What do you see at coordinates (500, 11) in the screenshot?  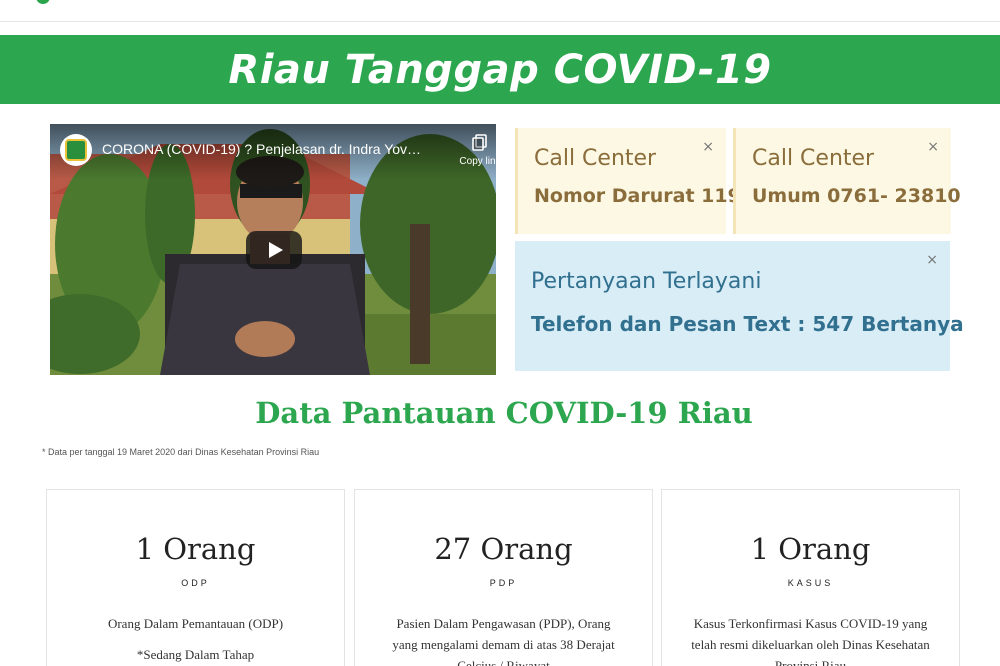 I see `top-navigation-bar` at bounding box center [500, 11].